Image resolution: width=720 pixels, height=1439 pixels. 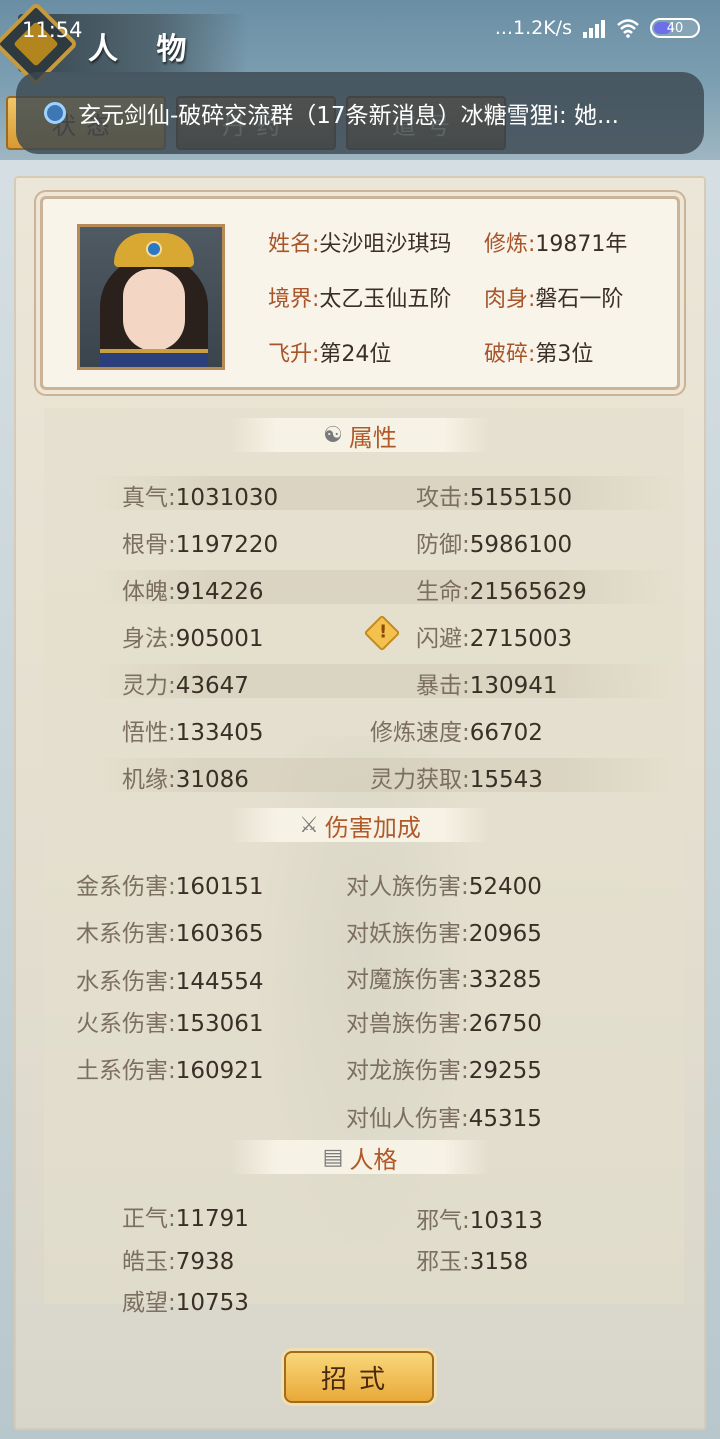 I want to click on status-right: ...1.2K/s 40, so click(x=597, y=28).